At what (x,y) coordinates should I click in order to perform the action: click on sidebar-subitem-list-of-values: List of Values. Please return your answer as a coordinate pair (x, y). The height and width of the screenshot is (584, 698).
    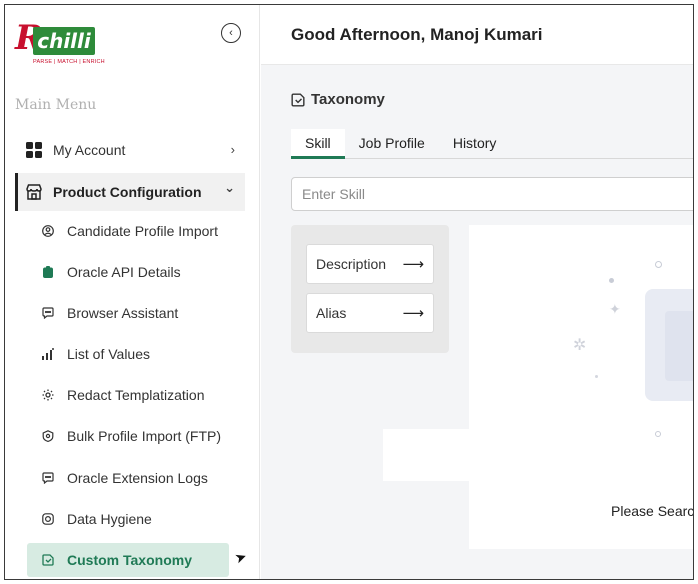
    Looking at the image, I should click on (128, 354).